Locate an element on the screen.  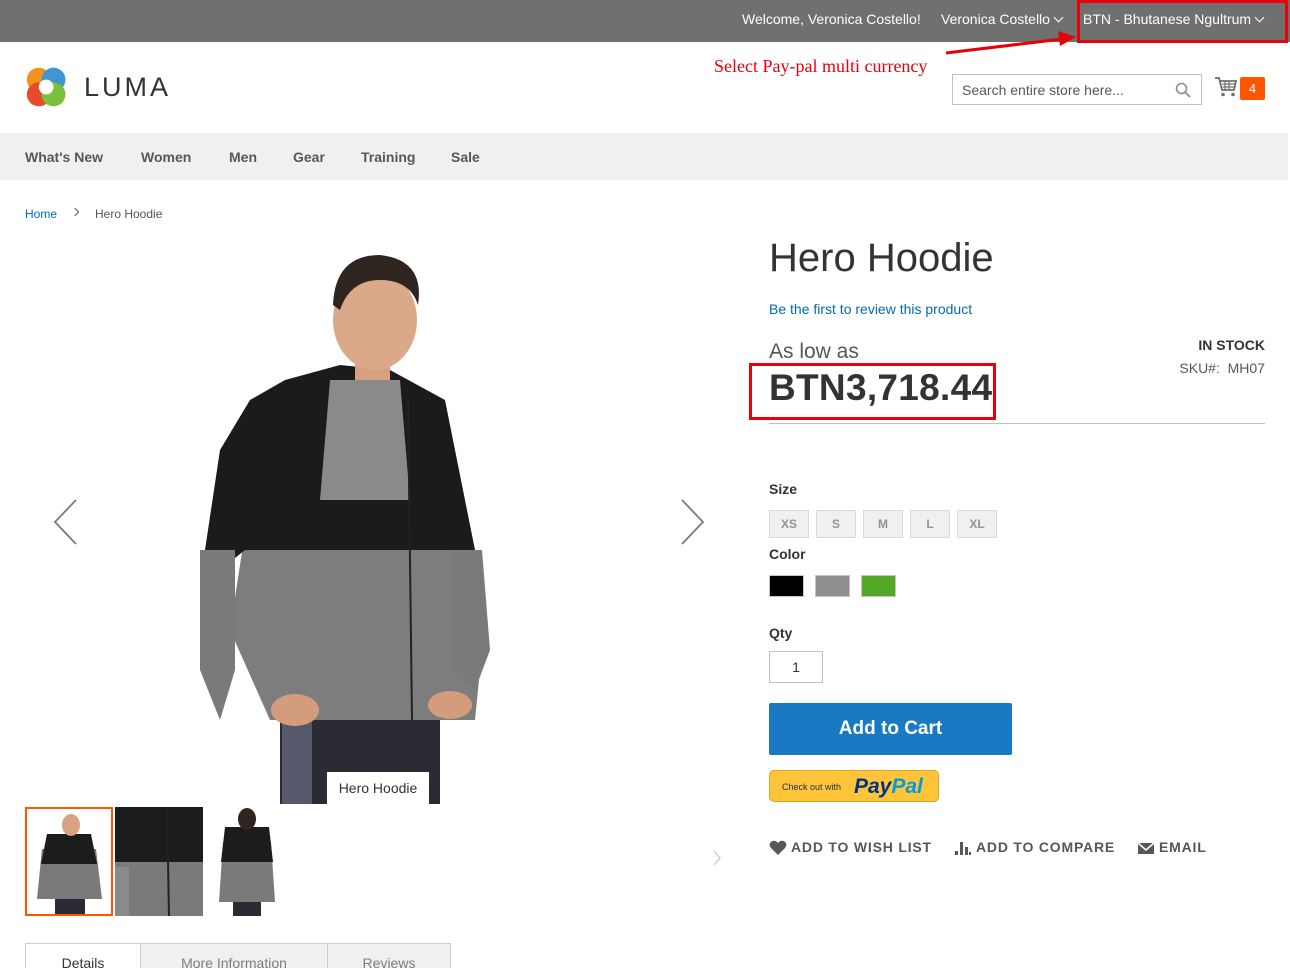
size-option-m: M is located at coordinates (883, 524).